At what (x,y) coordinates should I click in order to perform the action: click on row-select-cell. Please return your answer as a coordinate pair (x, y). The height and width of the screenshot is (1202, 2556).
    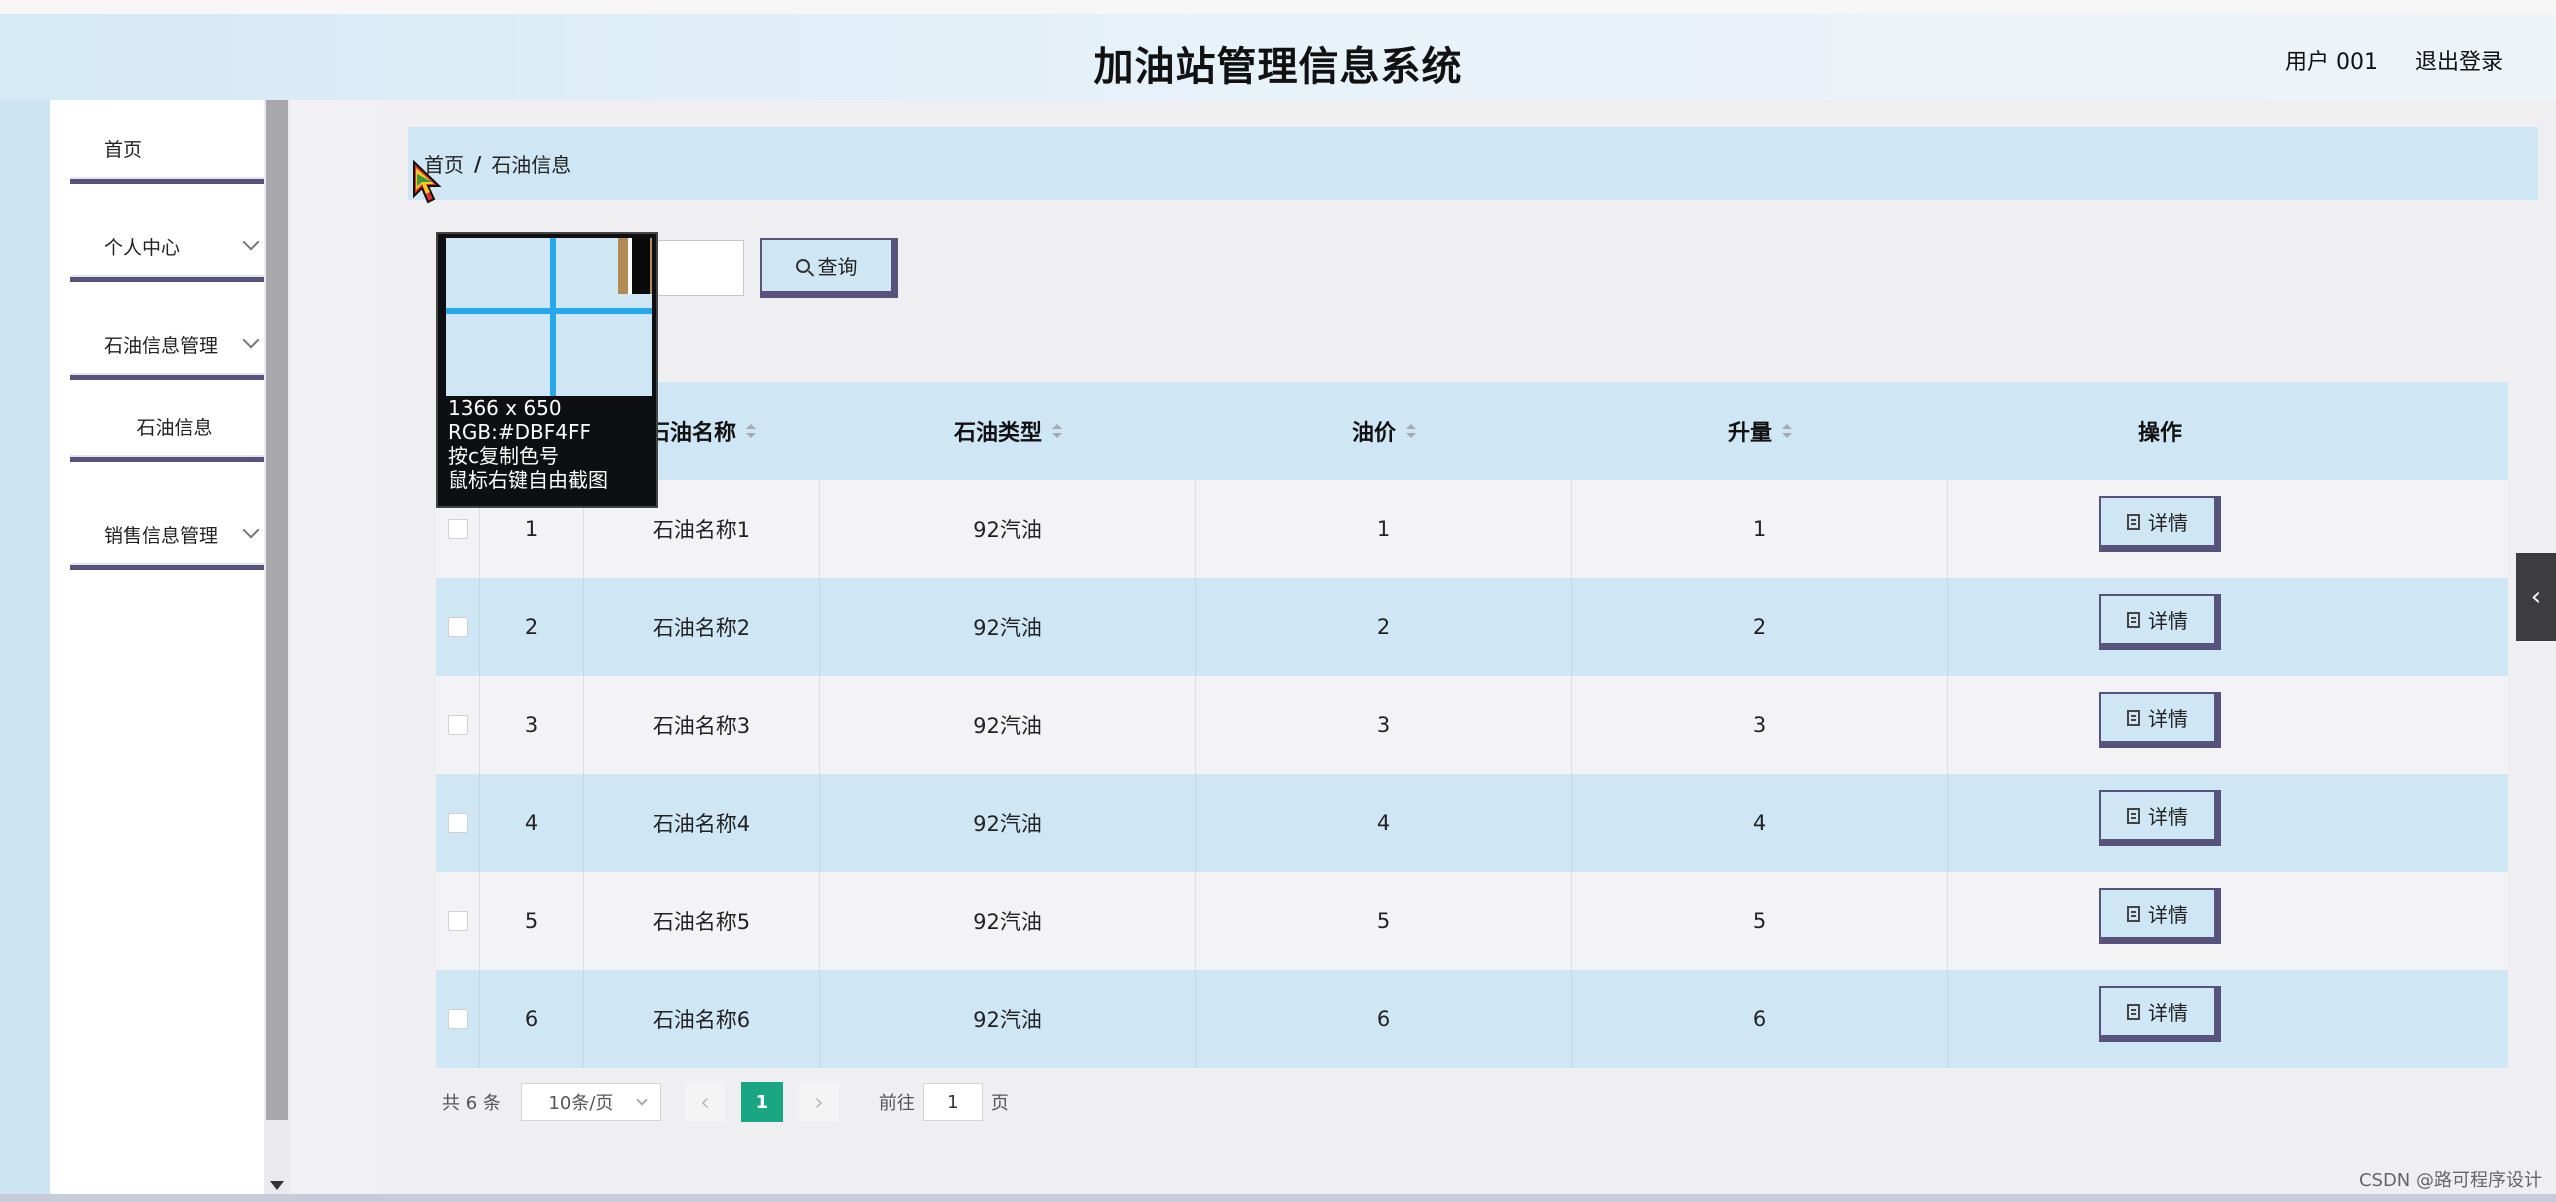
    Looking at the image, I should click on (458, 921).